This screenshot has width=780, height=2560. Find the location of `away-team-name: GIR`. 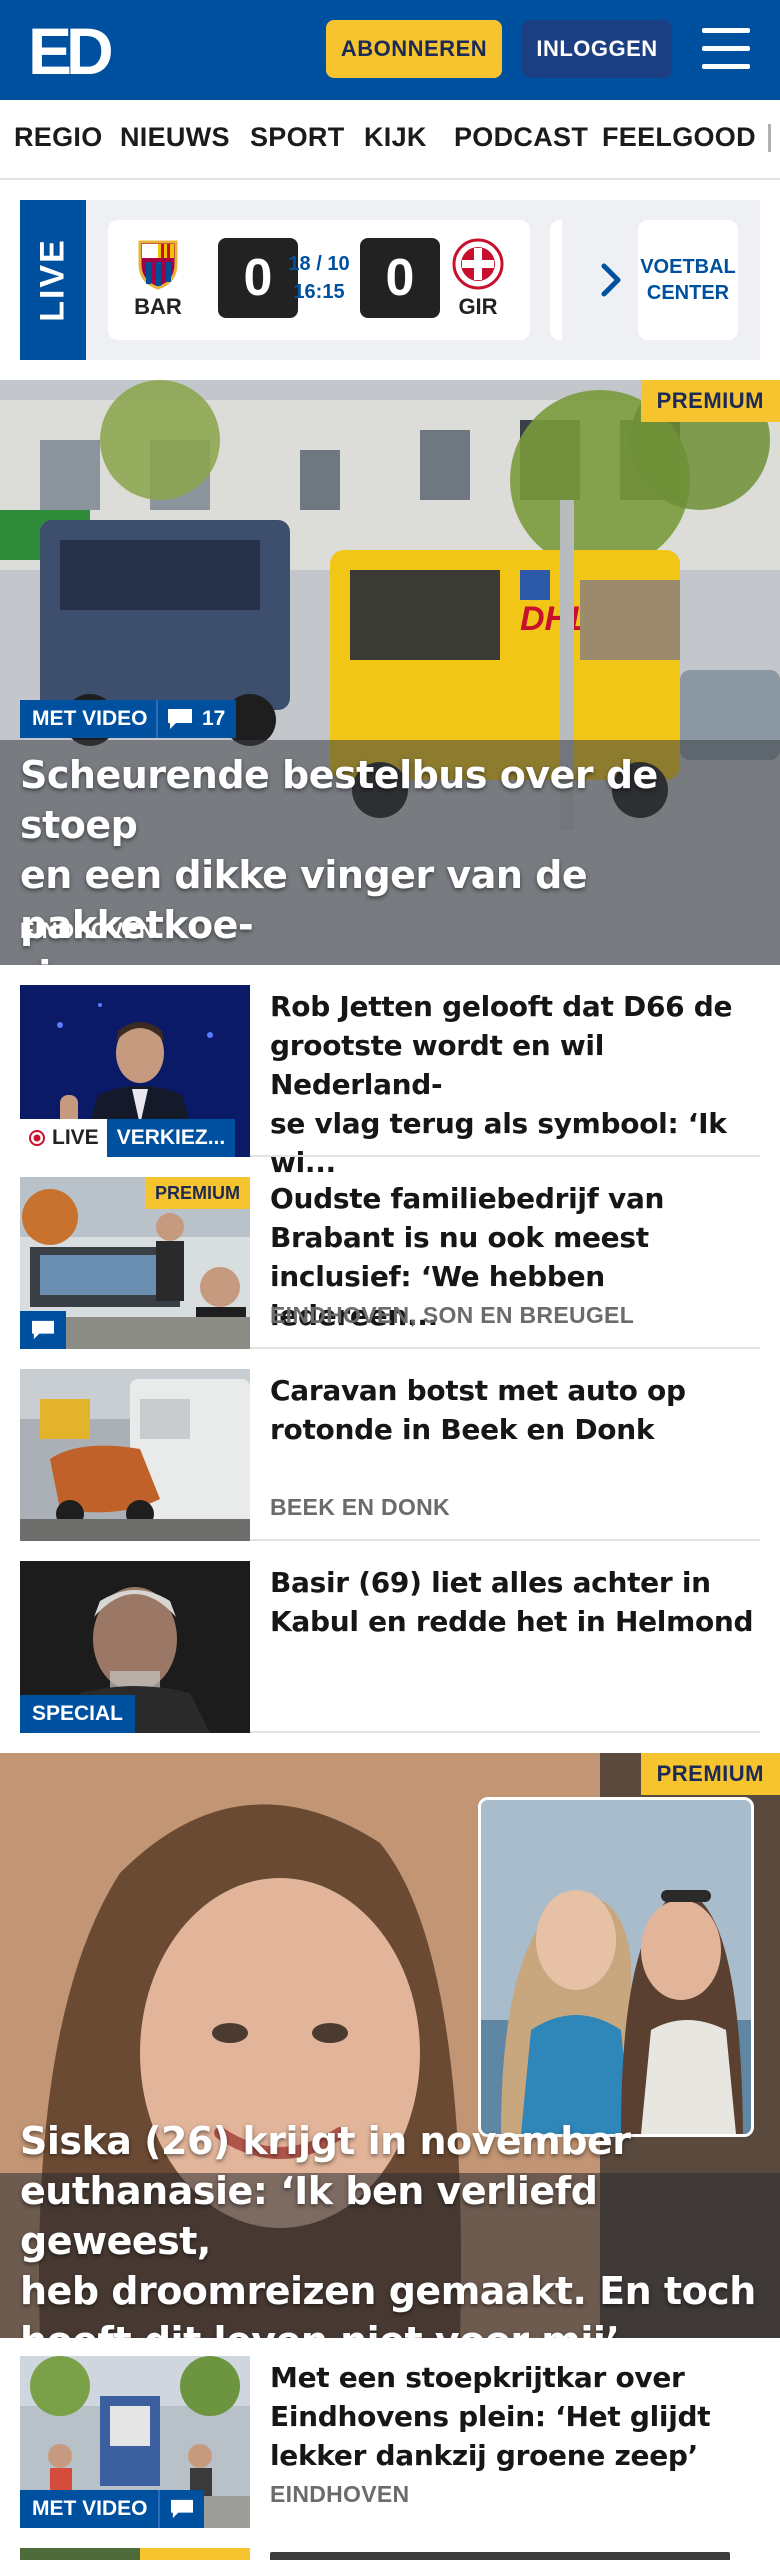

away-team-name: GIR is located at coordinates (478, 306).